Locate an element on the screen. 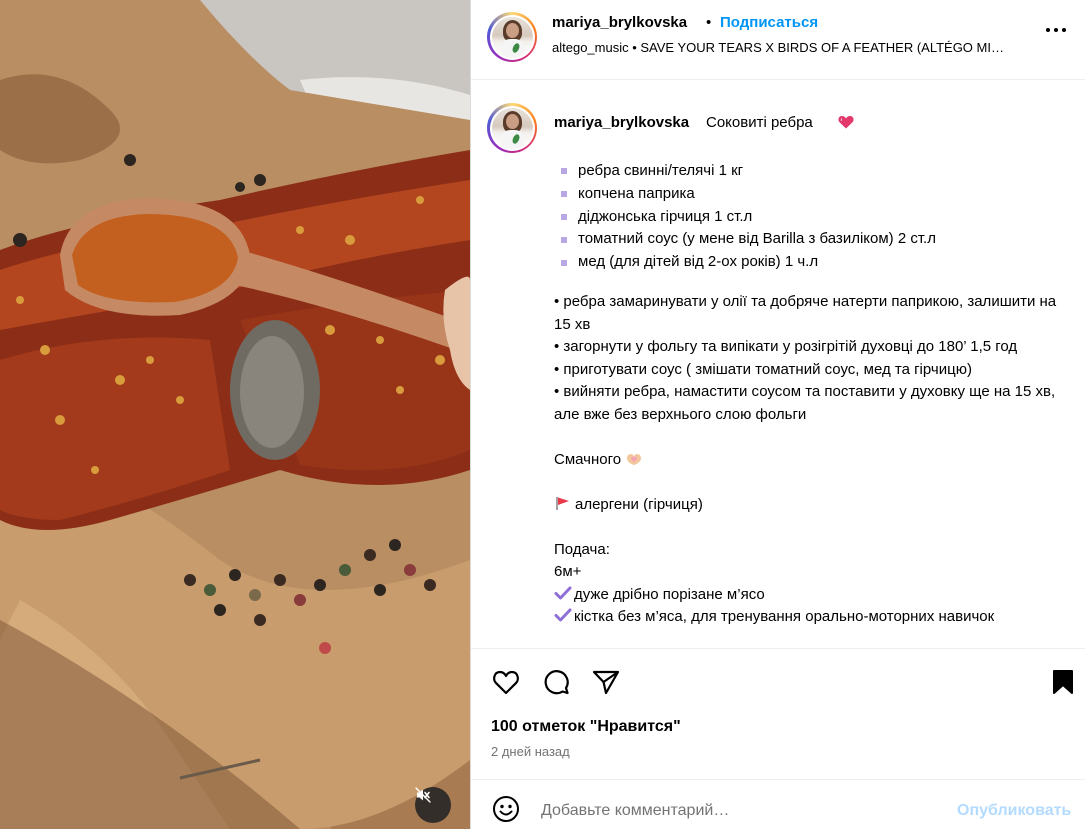  caption-username: mariya_brylkovska is located at coordinates (621, 122).